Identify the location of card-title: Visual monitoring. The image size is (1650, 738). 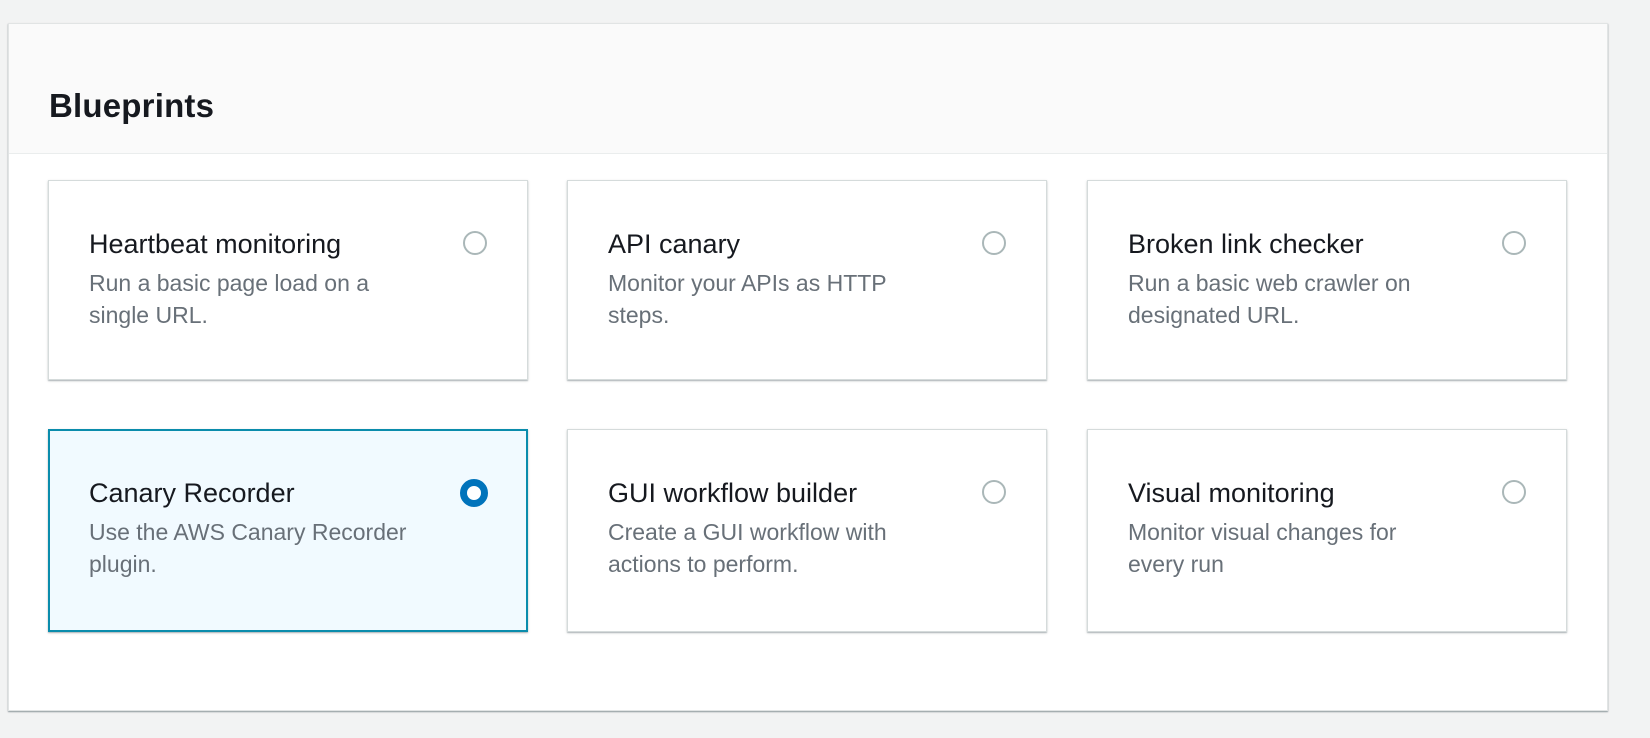
(1231, 493).